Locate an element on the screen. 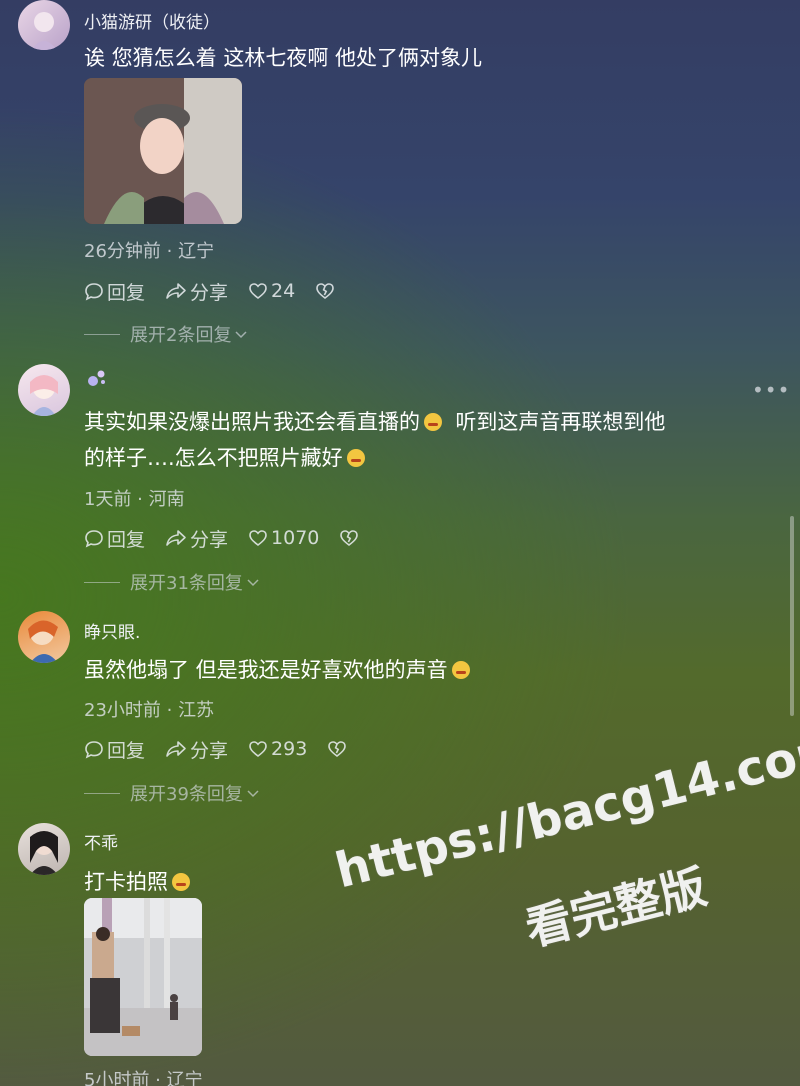 The width and height of the screenshot is (800, 1086). comment-text: 诶 您猜怎么着 这林七夜啊 他处了俩对象儿 is located at coordinates (283, 58).